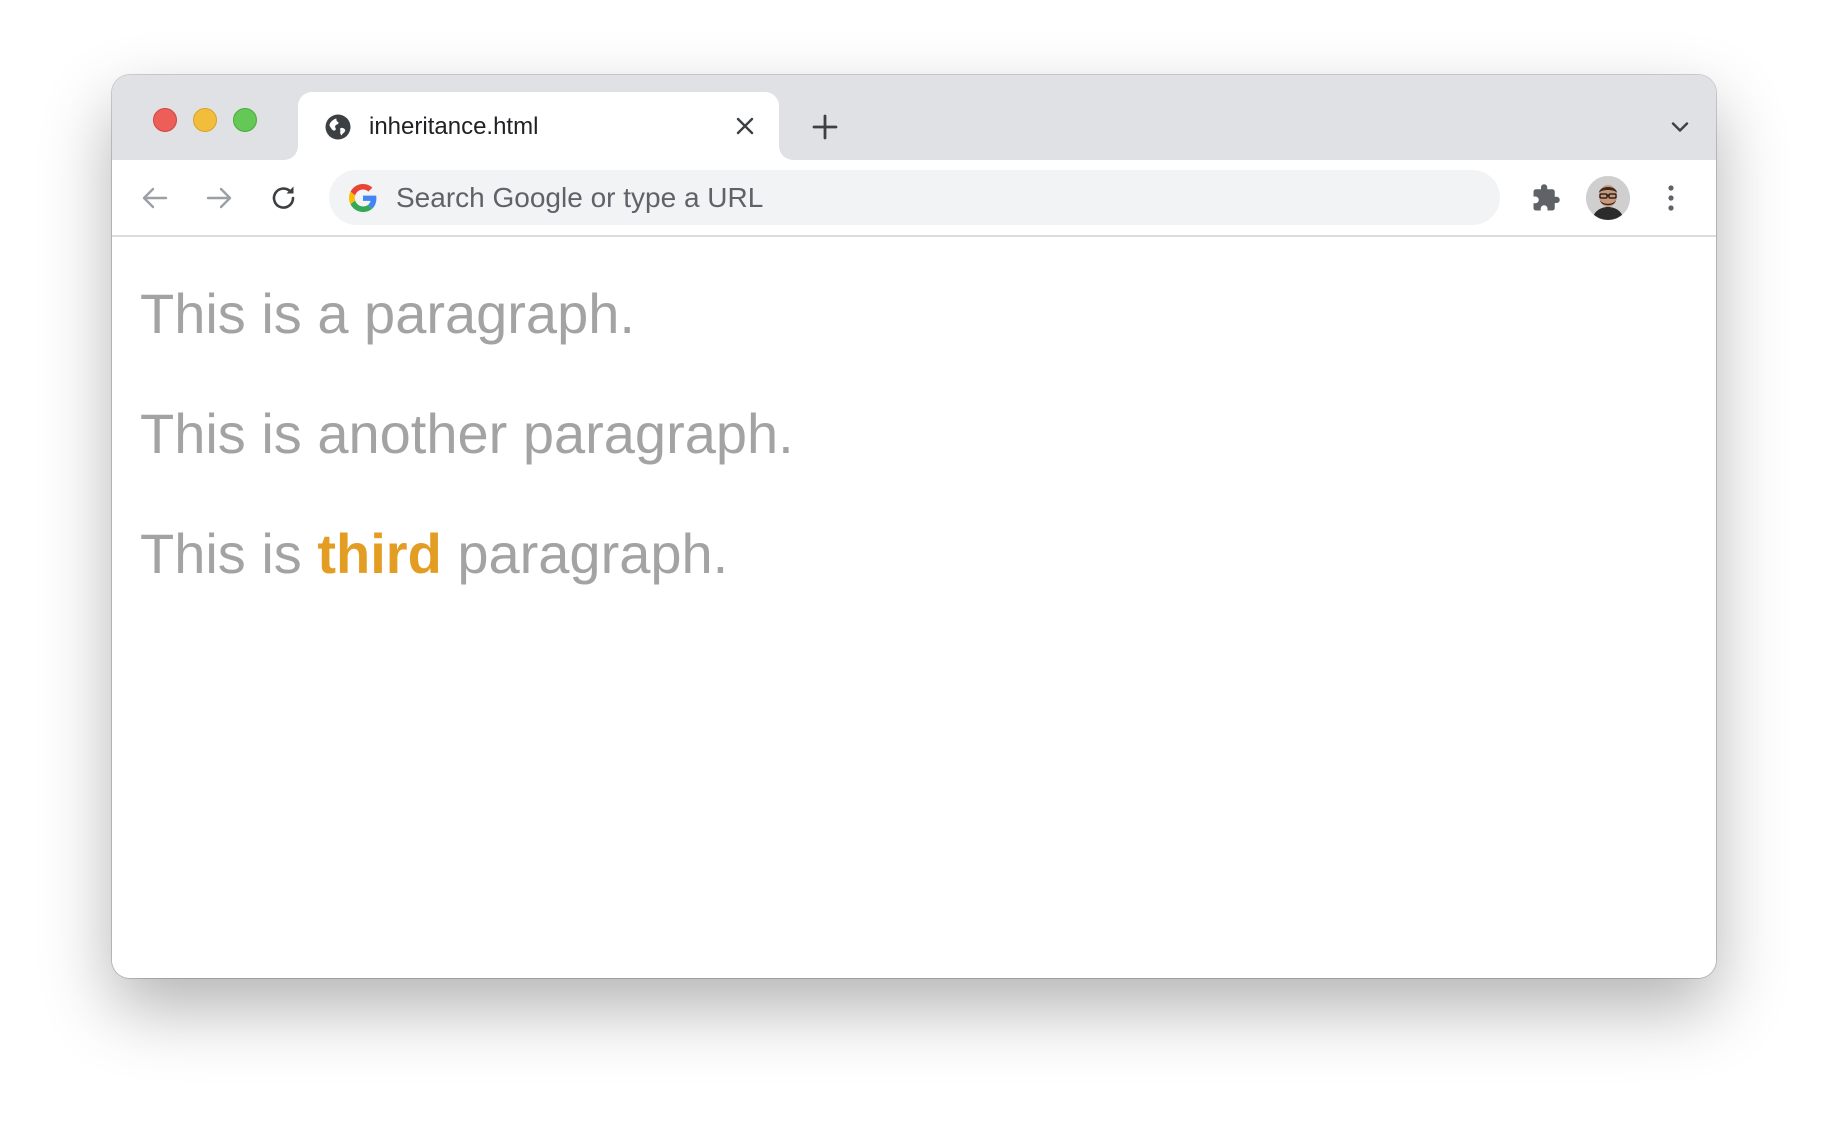  I want to click on tab-active: inheritance.html, so click(538, 126).